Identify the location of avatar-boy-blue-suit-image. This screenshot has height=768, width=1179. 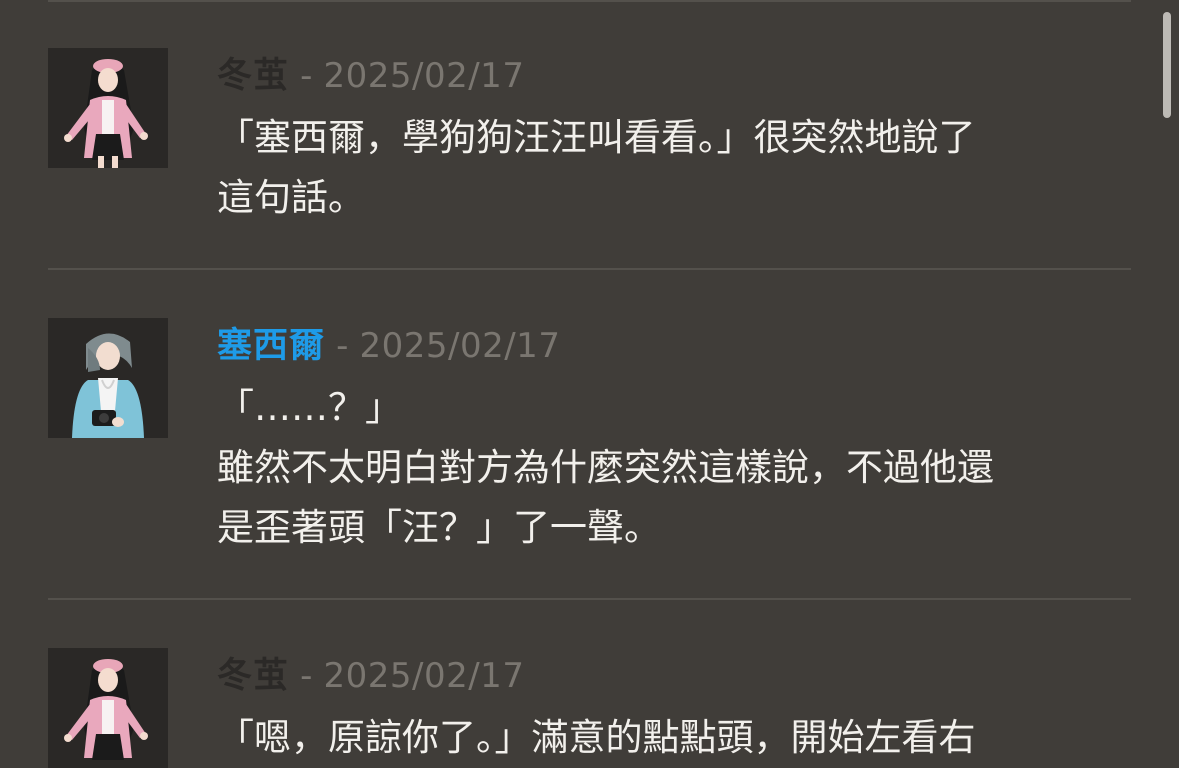
(108, 378).